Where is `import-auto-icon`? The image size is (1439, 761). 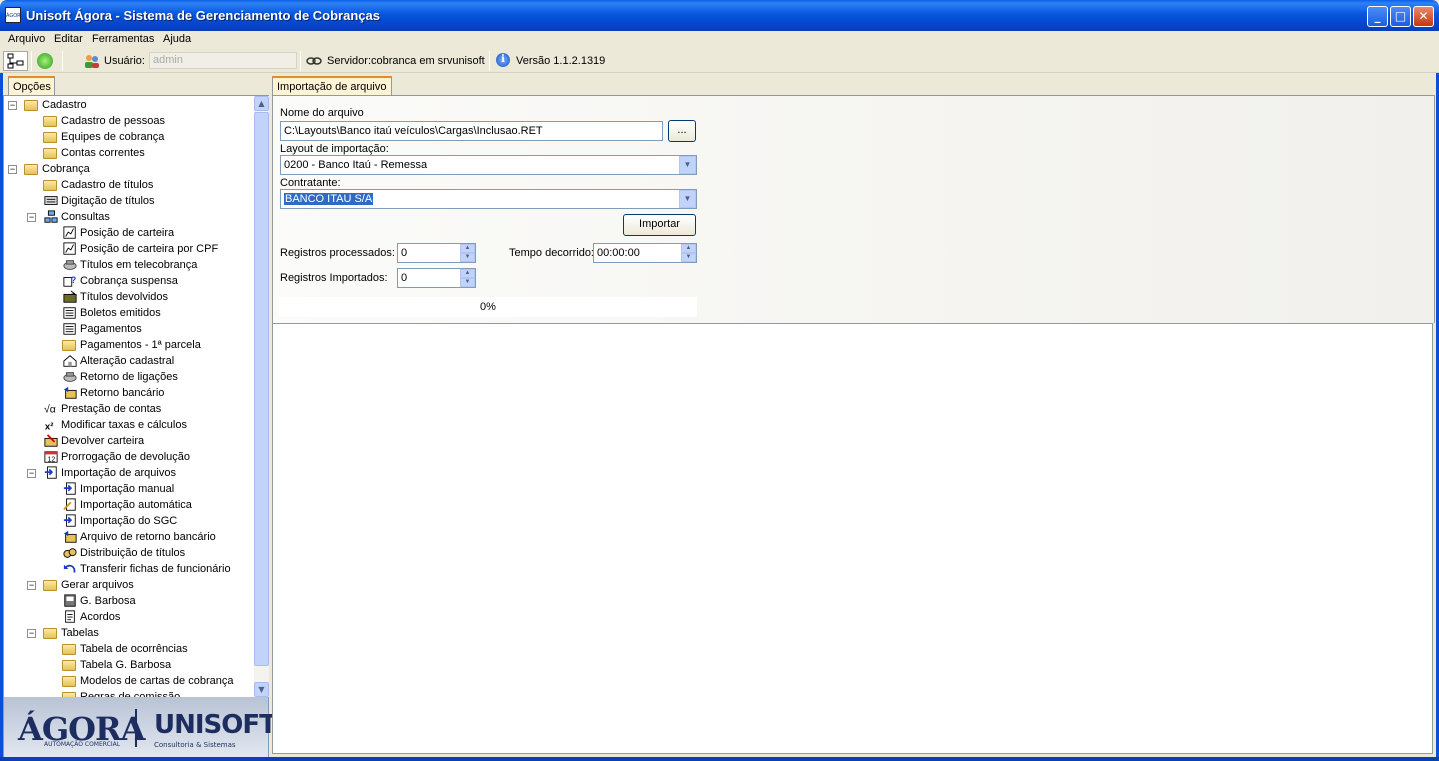
import-auto-icon is located at coordinates (69, 504).